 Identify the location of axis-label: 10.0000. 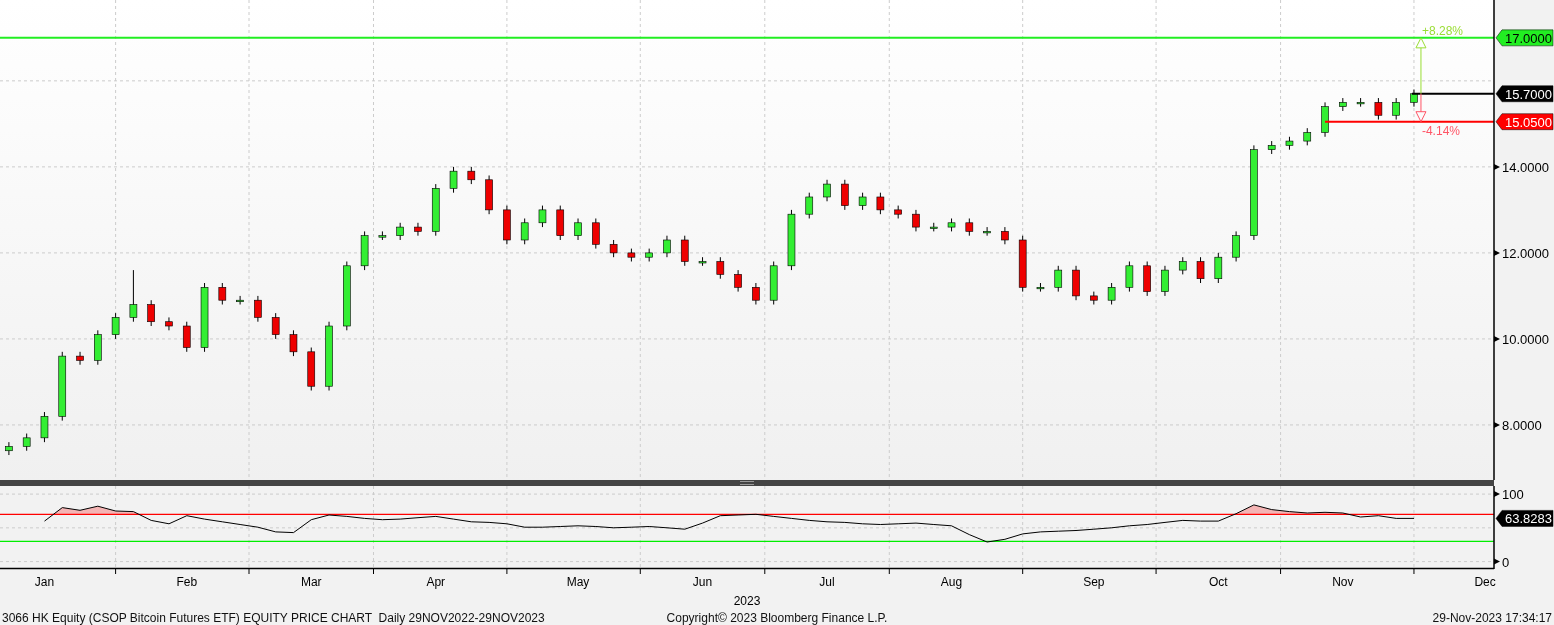
(1525, 339).